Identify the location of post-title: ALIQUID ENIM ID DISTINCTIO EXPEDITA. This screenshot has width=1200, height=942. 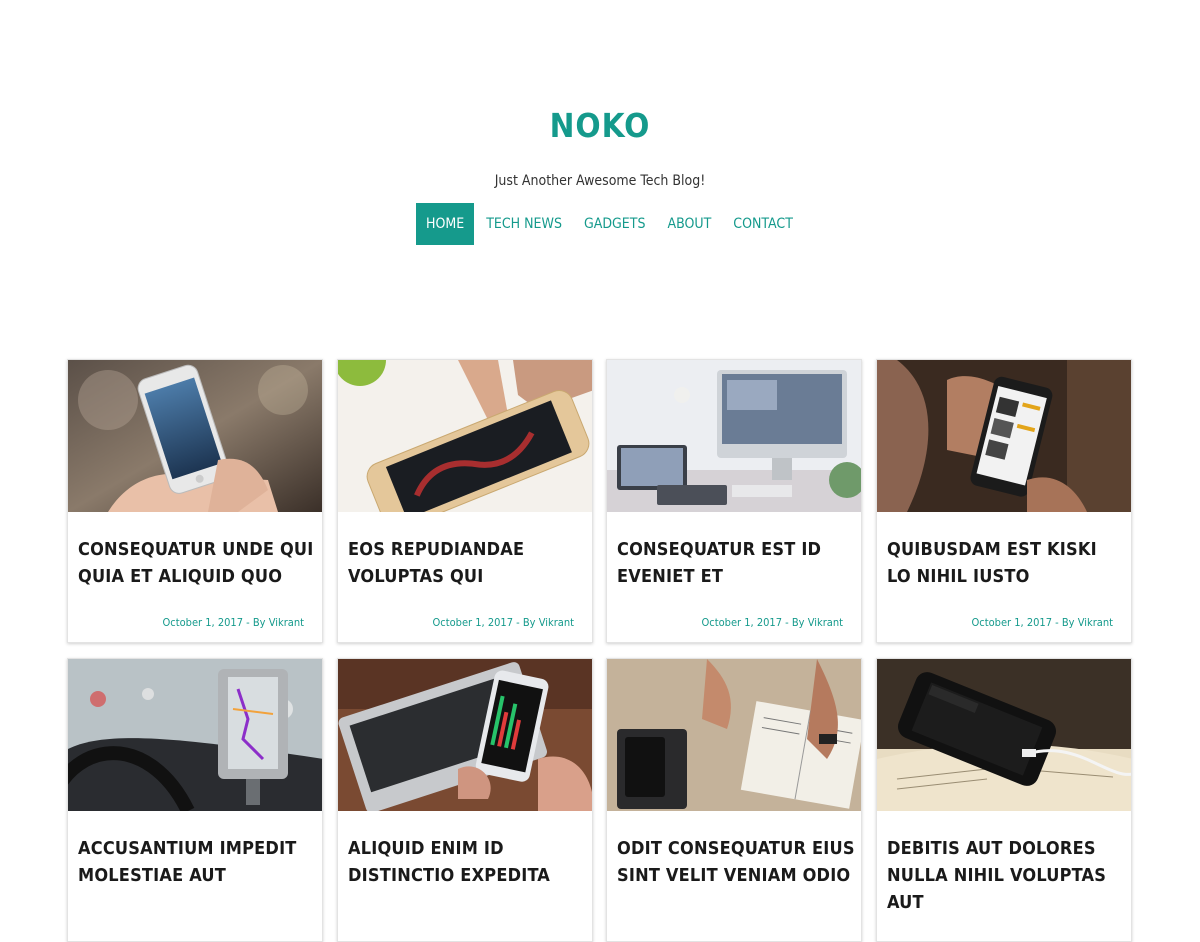
(467, 862).